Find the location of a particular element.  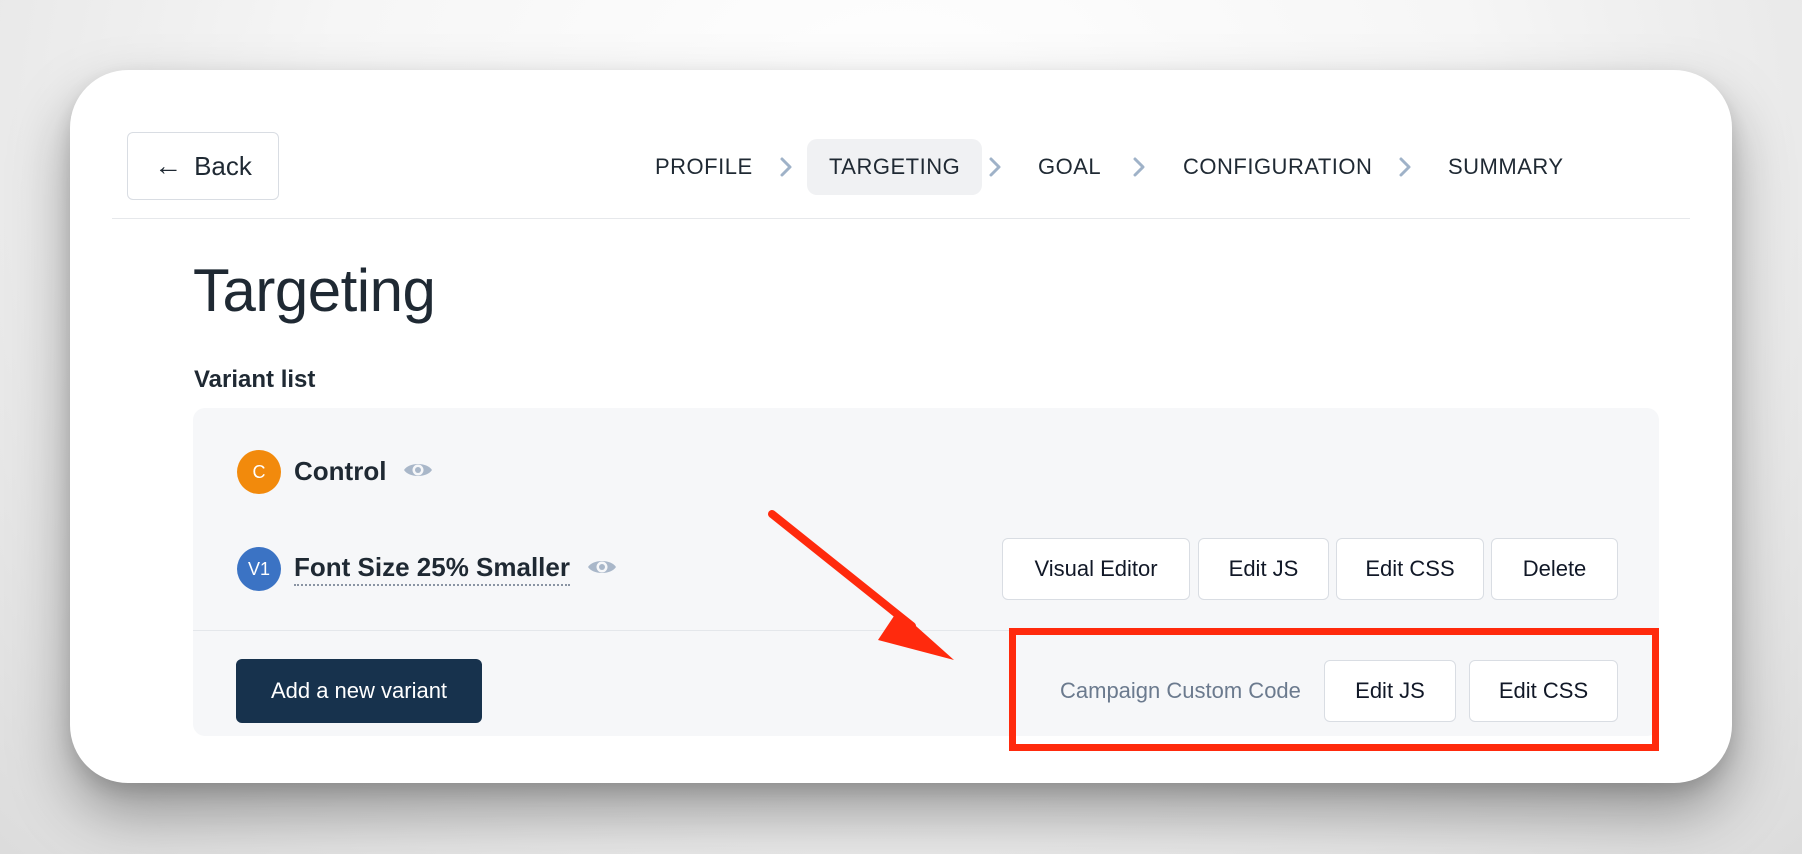

step-summary: SUMMARY is located at coordinates (1506, 167).